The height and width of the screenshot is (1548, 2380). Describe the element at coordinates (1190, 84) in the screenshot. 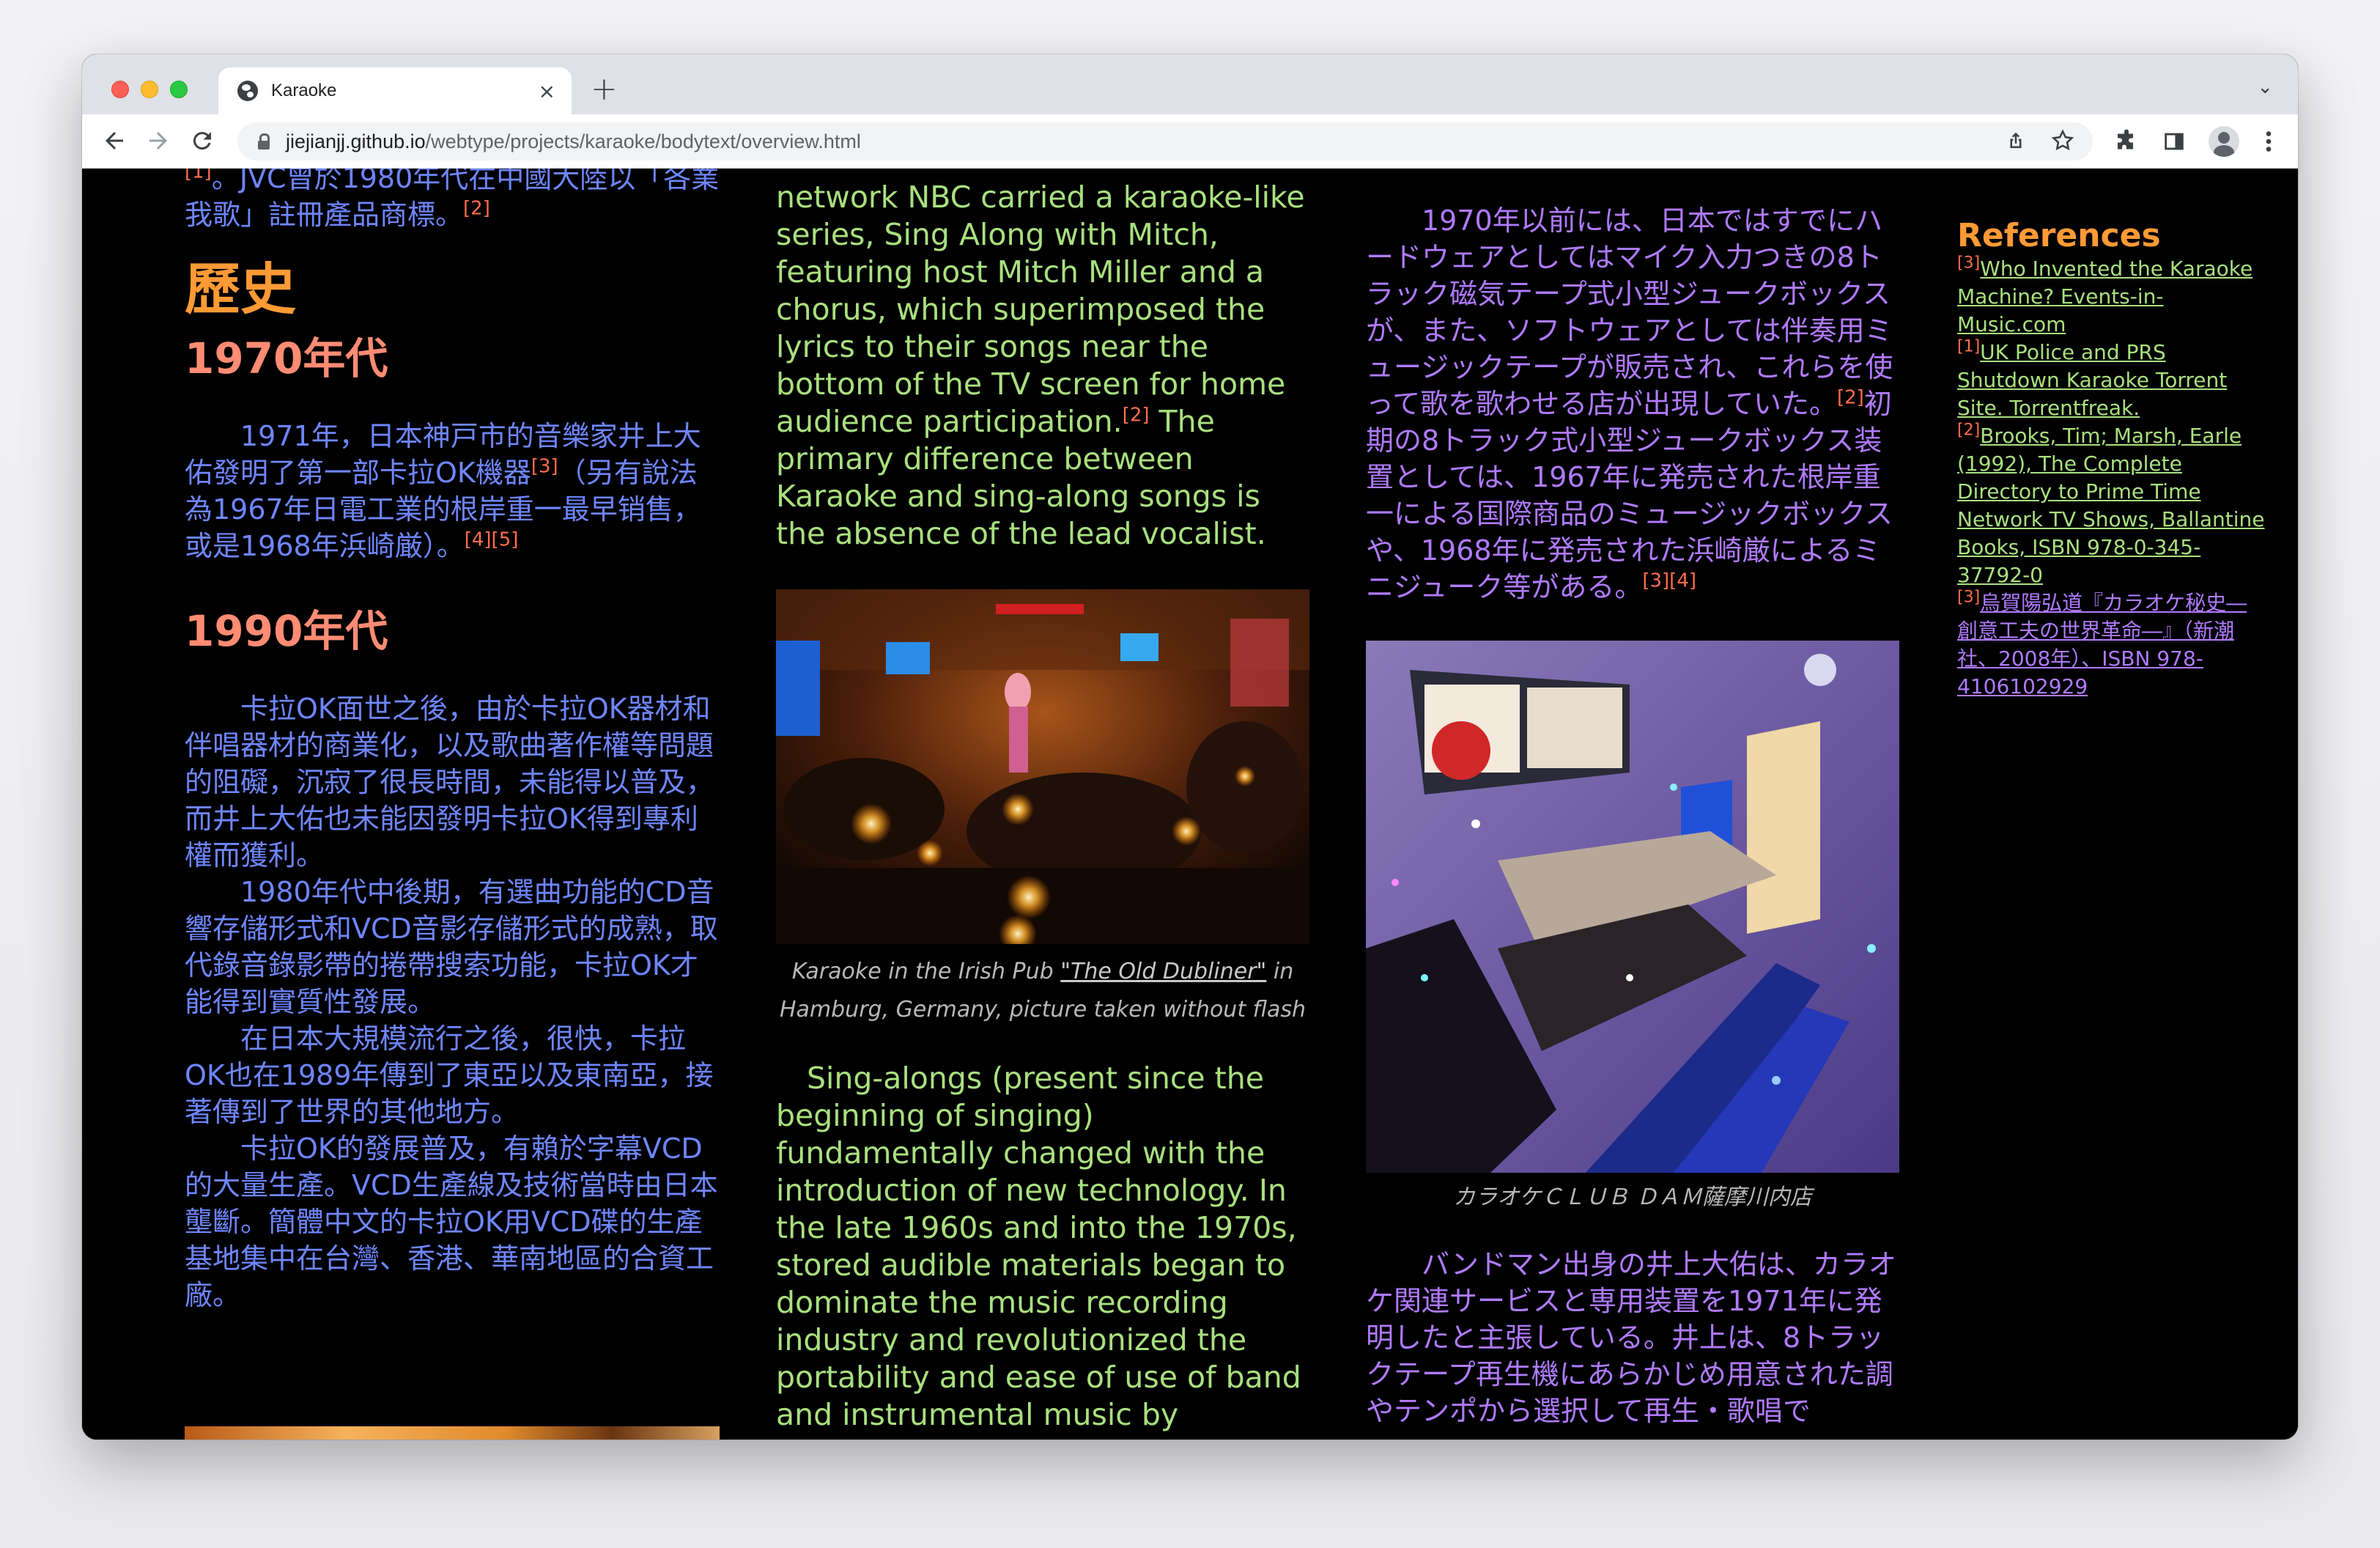

I see `tab-bar: Karaoke × + ⌄` at that location.